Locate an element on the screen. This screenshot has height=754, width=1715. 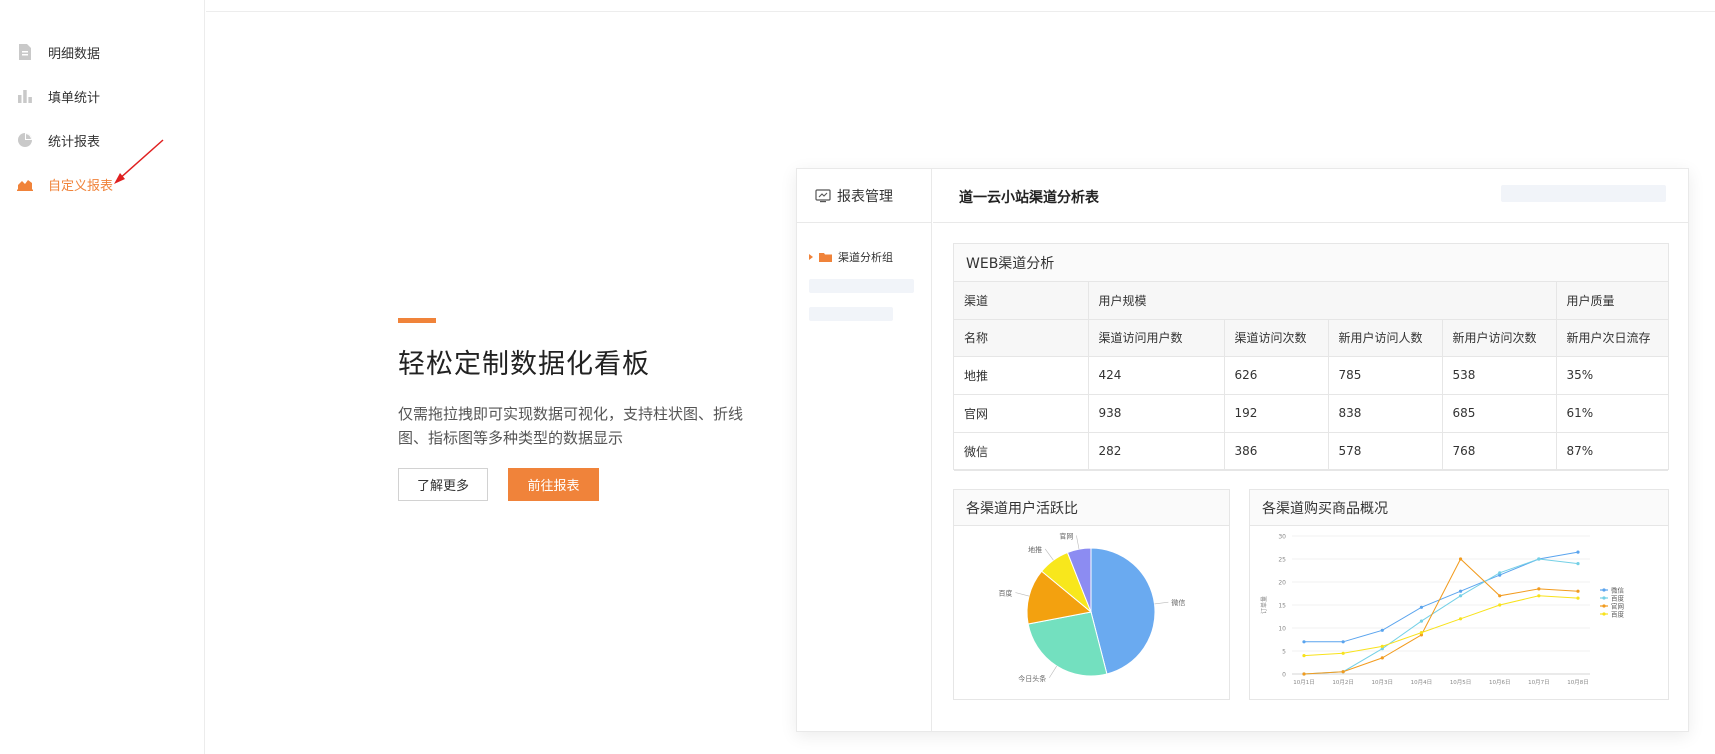
table-group-header-row: 渠道 用户规模 用户质量 is located at coordinates (1311, 301).